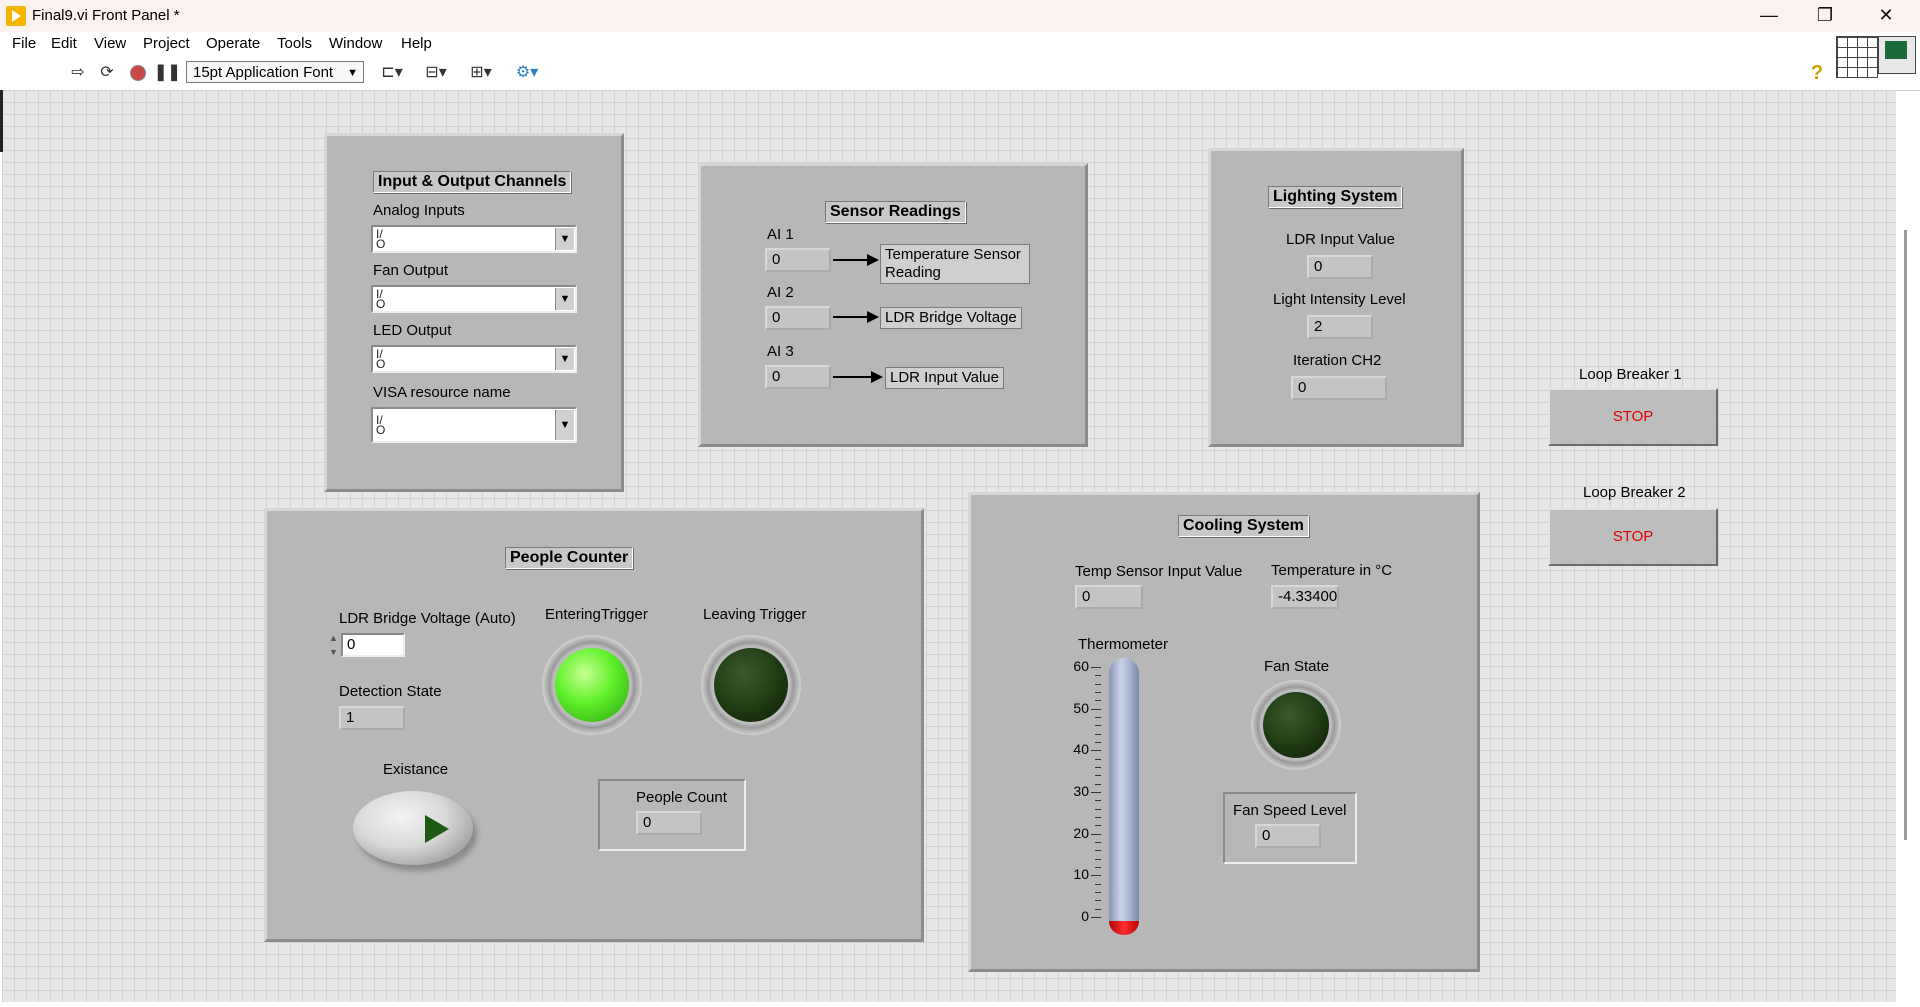 The width and height of the screenshot is (1920, 1007). I want to click on abort-icon, so click(138, 73).